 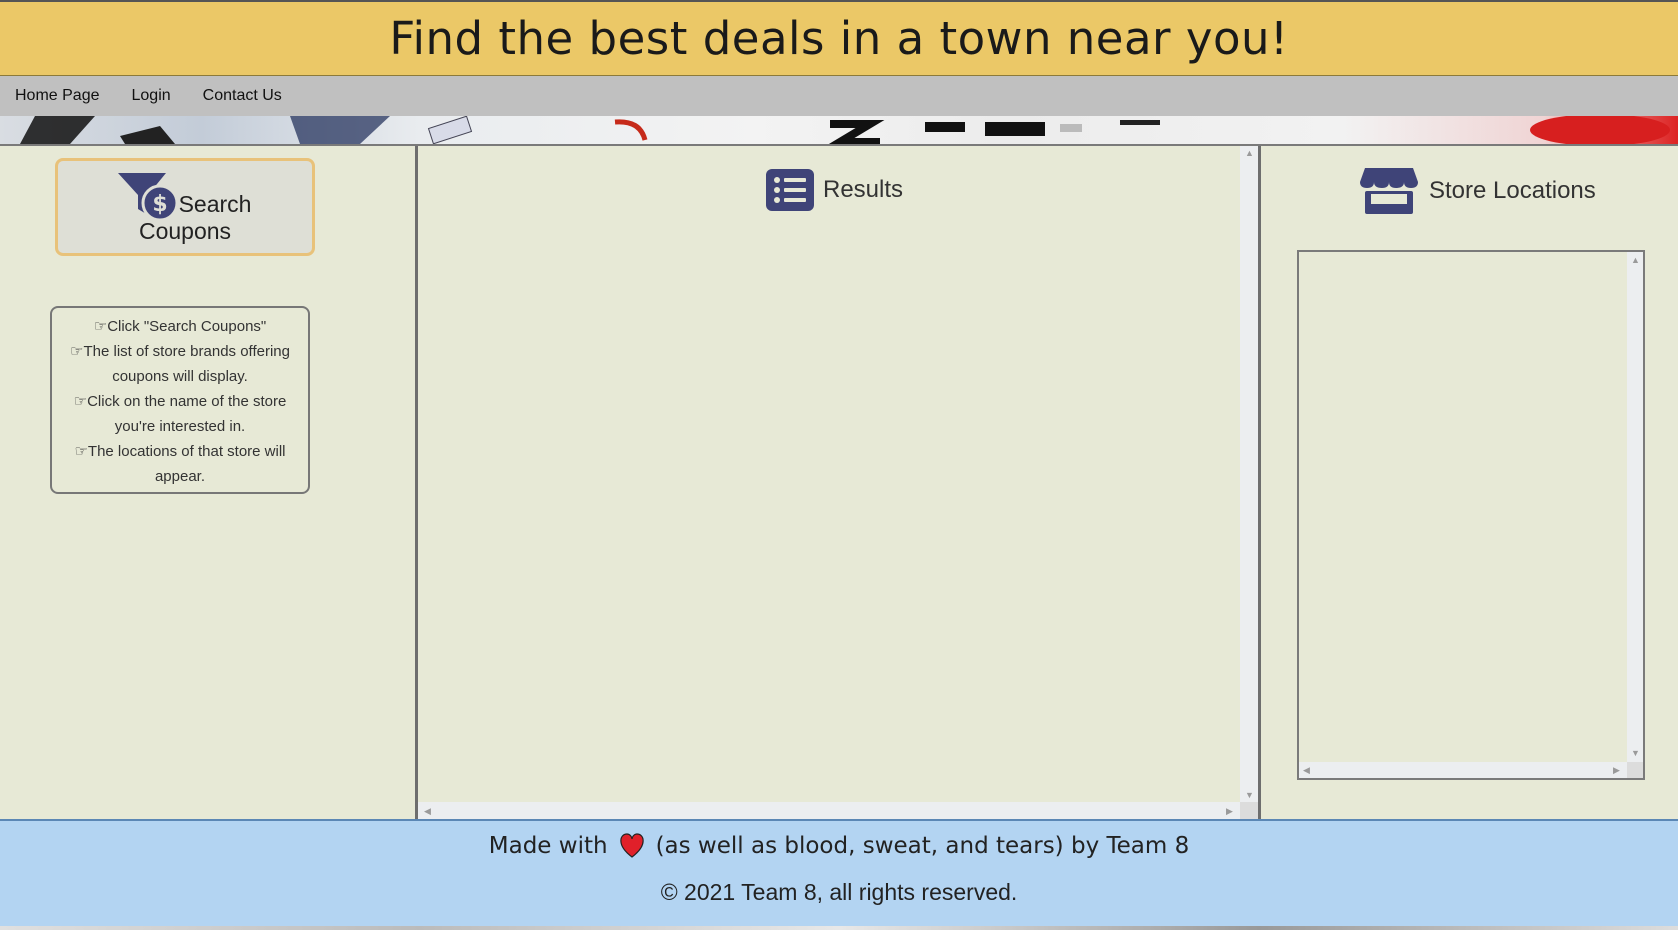 What do you see at coordinates (57, 96) in the screenshot?
I see `nav-home-link: Home Page` at bounding box center [57, 96].